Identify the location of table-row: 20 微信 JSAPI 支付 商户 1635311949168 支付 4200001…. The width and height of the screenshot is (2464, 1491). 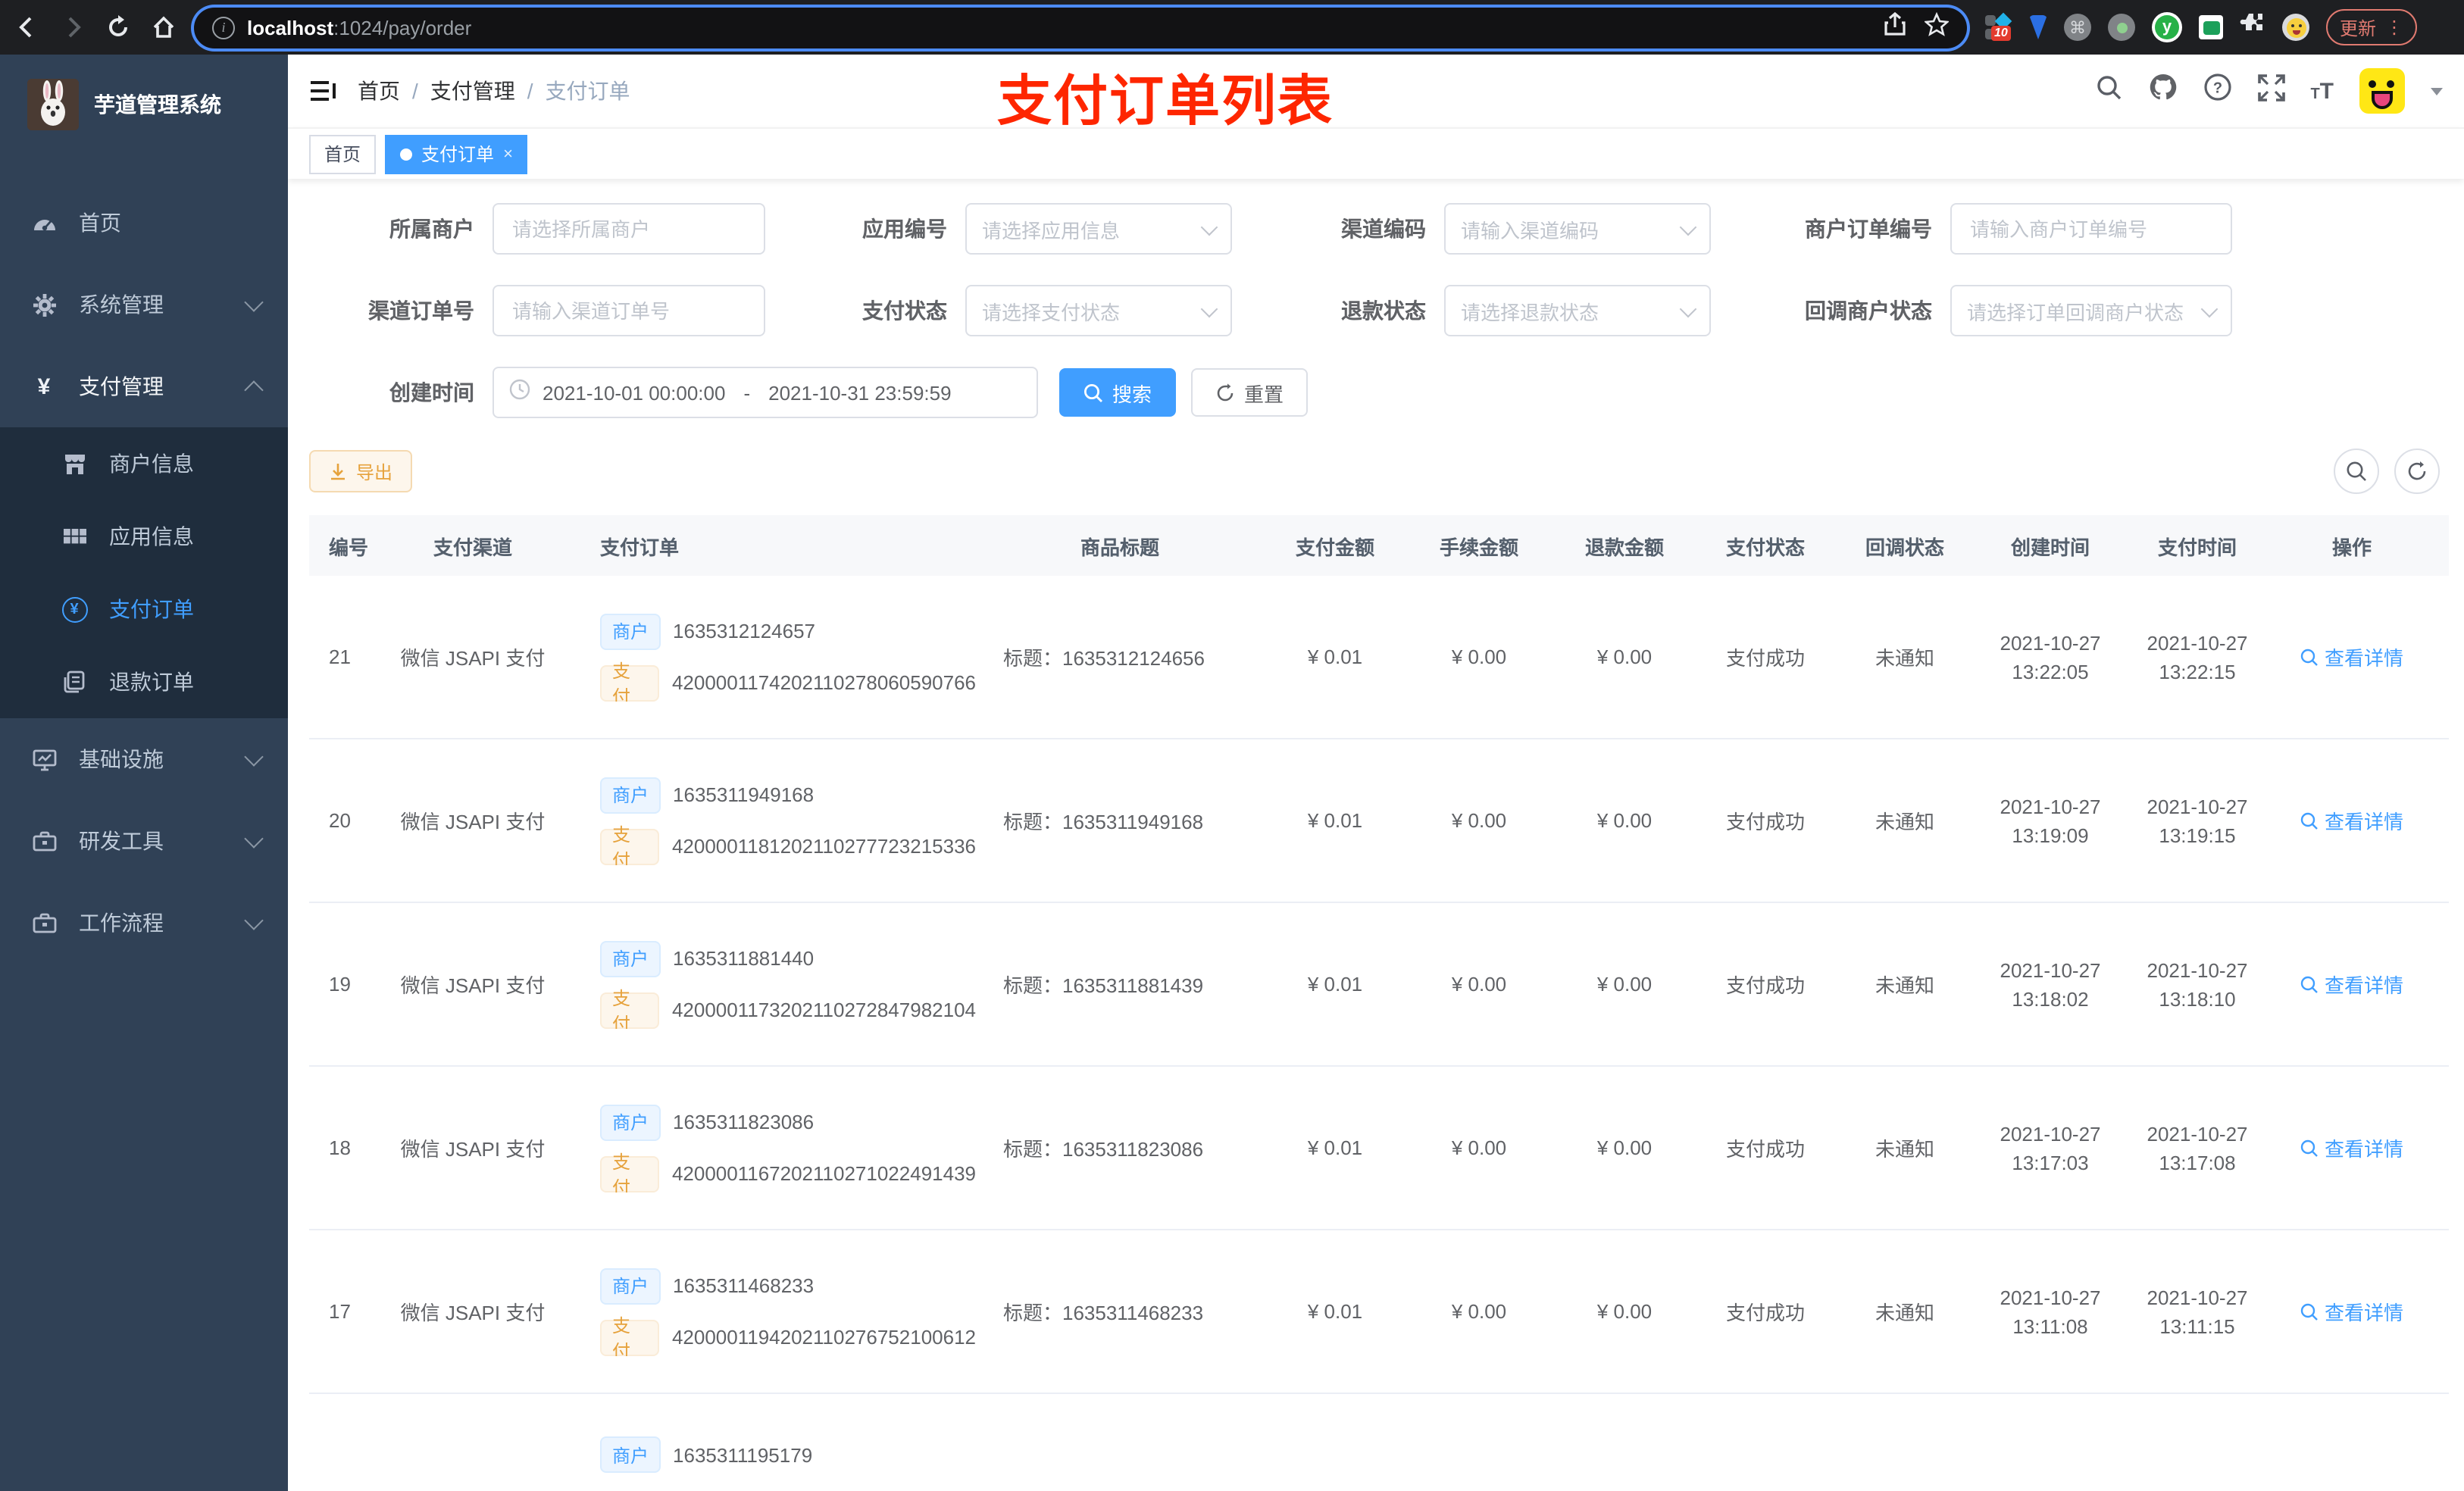
(1379, 821).